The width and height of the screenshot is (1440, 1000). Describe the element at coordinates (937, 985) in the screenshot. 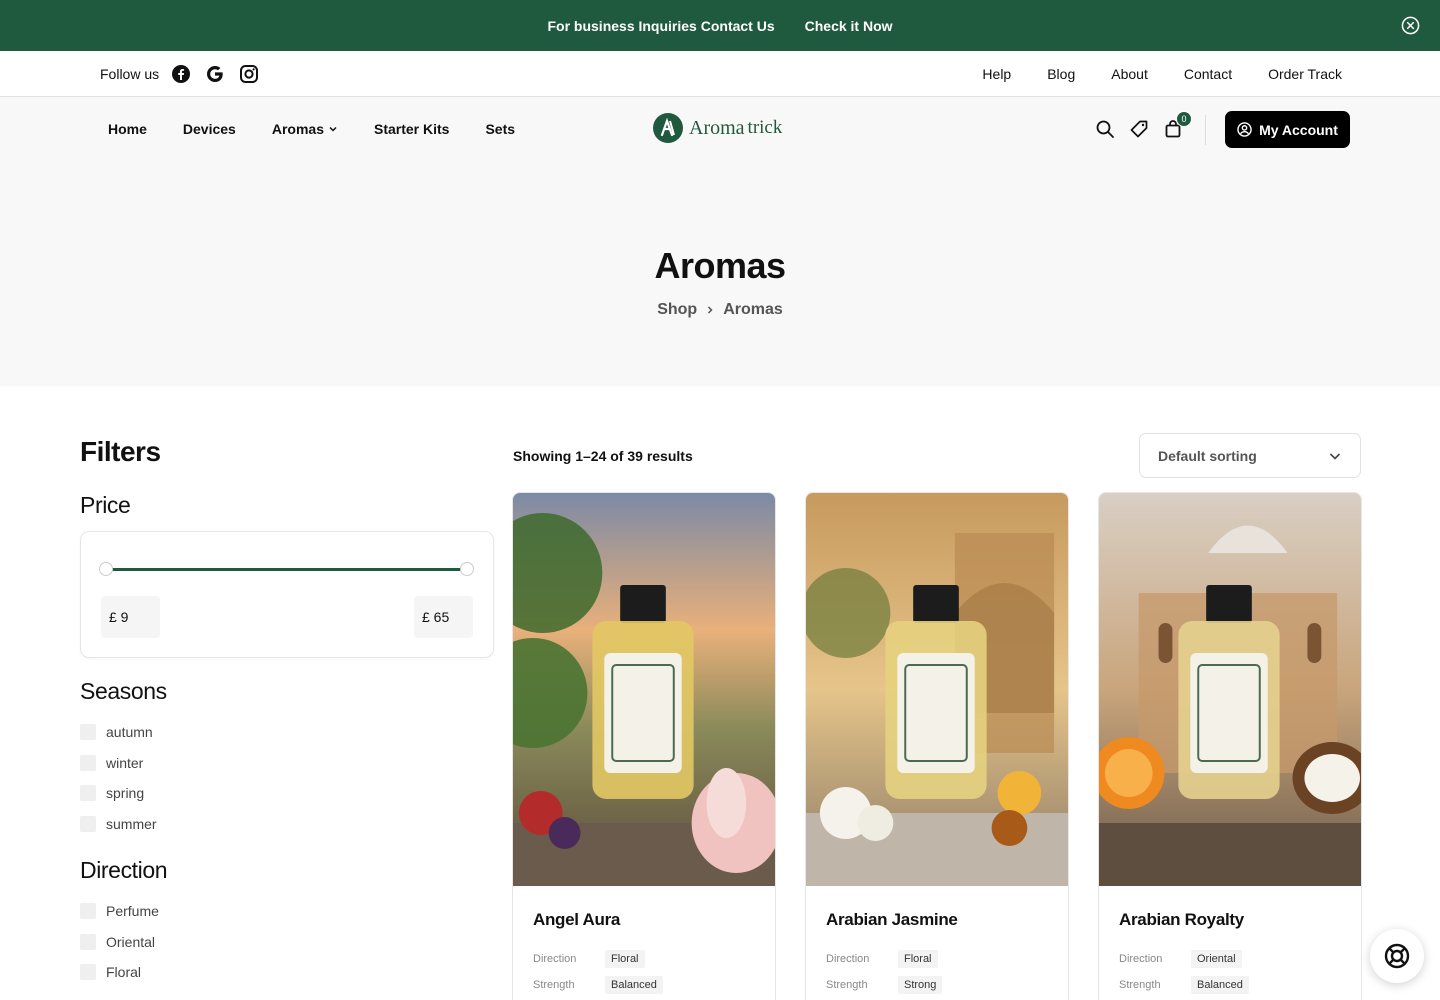

I see `product-strength: Strength Strong` at that location.